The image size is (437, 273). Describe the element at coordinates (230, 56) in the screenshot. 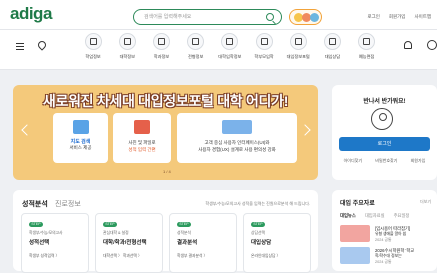

I see `nav-item-label: 대학입학정보` at that location.